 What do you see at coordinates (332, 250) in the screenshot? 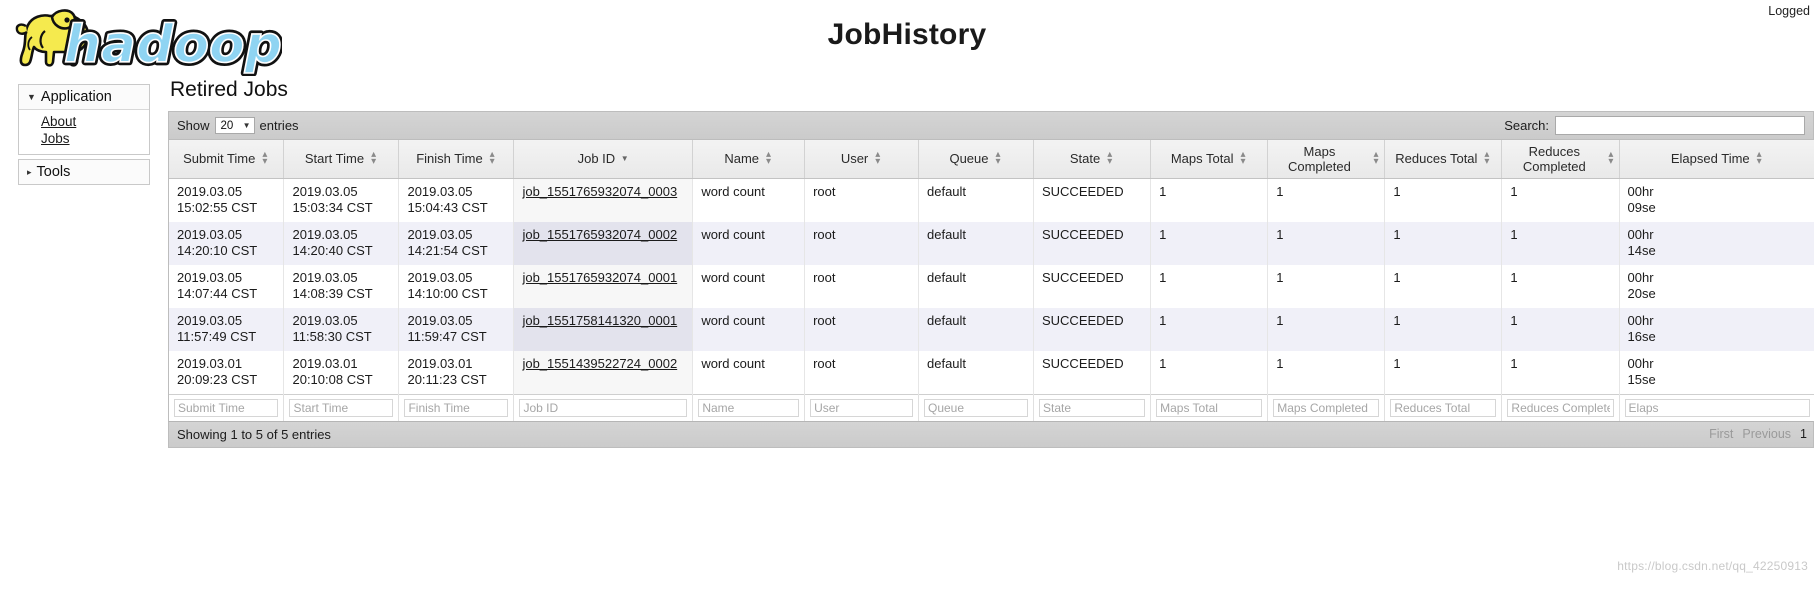
I see `time-text: 14:20:40 CST` at bounding box center [332, 250].